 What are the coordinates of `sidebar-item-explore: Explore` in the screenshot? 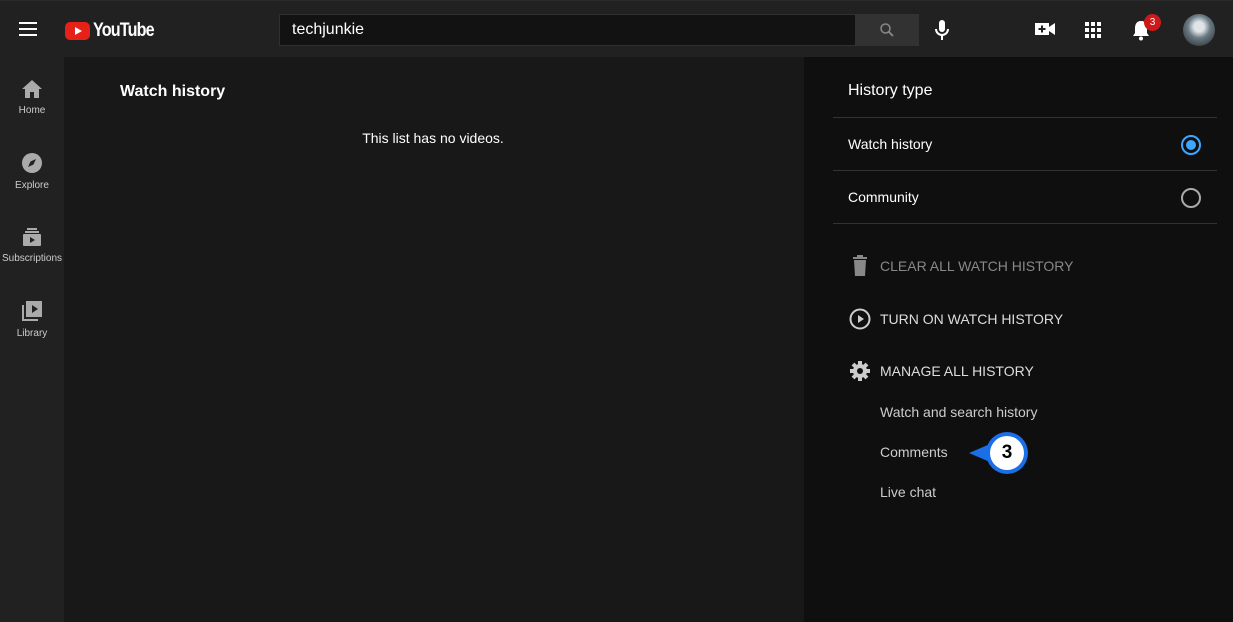 It's located at (32, 171).